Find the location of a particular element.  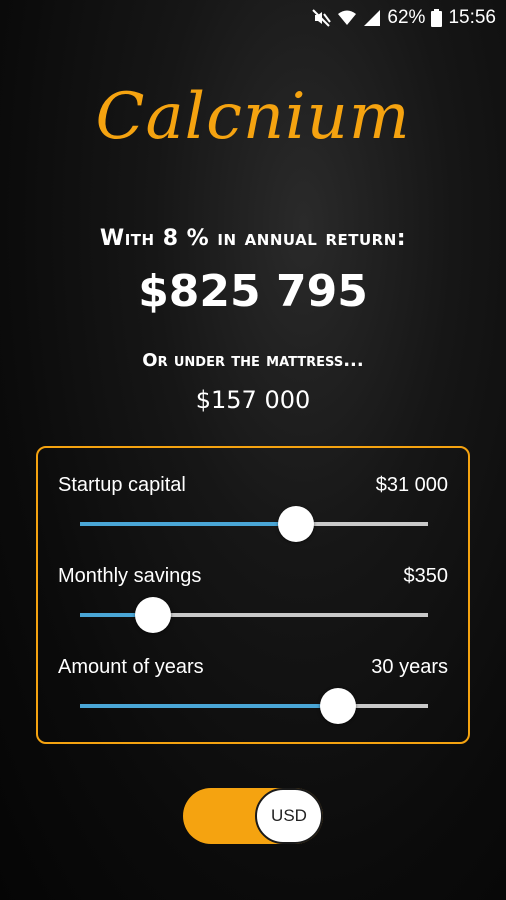

currency-toggle: USD is located at coordinates (253, 816).